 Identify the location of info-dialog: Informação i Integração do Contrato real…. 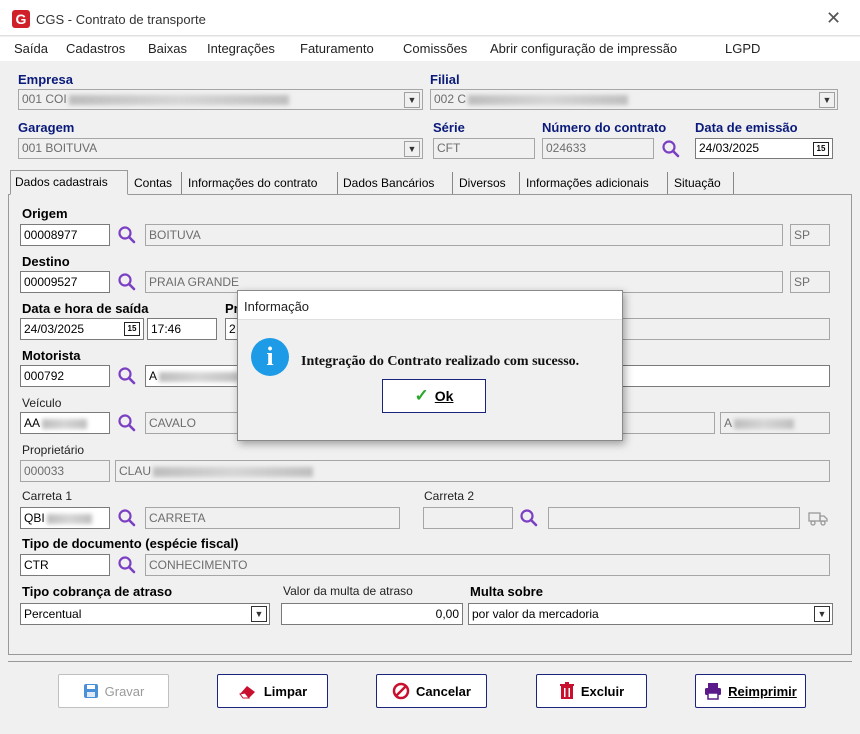
(430, 365).